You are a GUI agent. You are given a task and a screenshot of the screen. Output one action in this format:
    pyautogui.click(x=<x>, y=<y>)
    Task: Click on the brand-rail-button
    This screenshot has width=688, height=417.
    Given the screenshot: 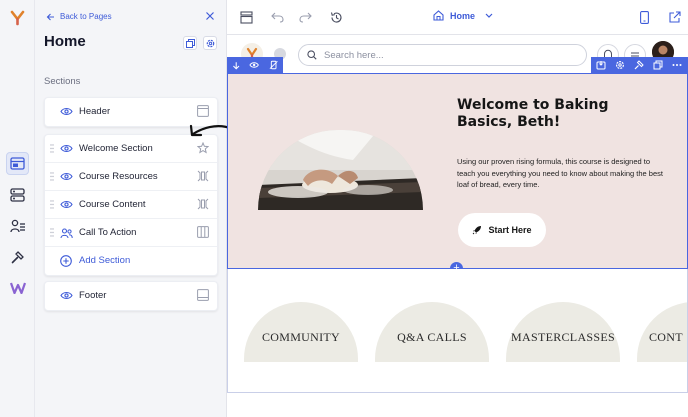 What is the action you would take?
    pyautogui.click(x=17, y=287)
    